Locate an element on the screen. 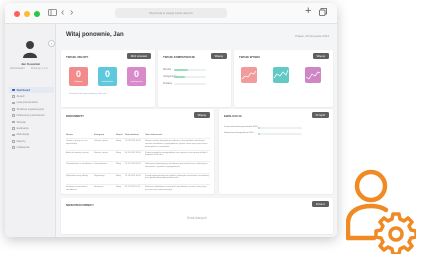  user-avatar-icon is located at coordinates (30, 49).